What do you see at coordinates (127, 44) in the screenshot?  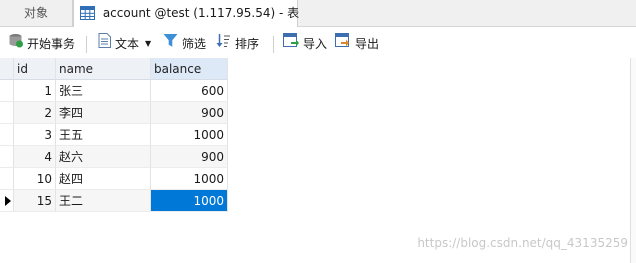 I see `text-view-label: 文本` at bounding box center [127, 44].